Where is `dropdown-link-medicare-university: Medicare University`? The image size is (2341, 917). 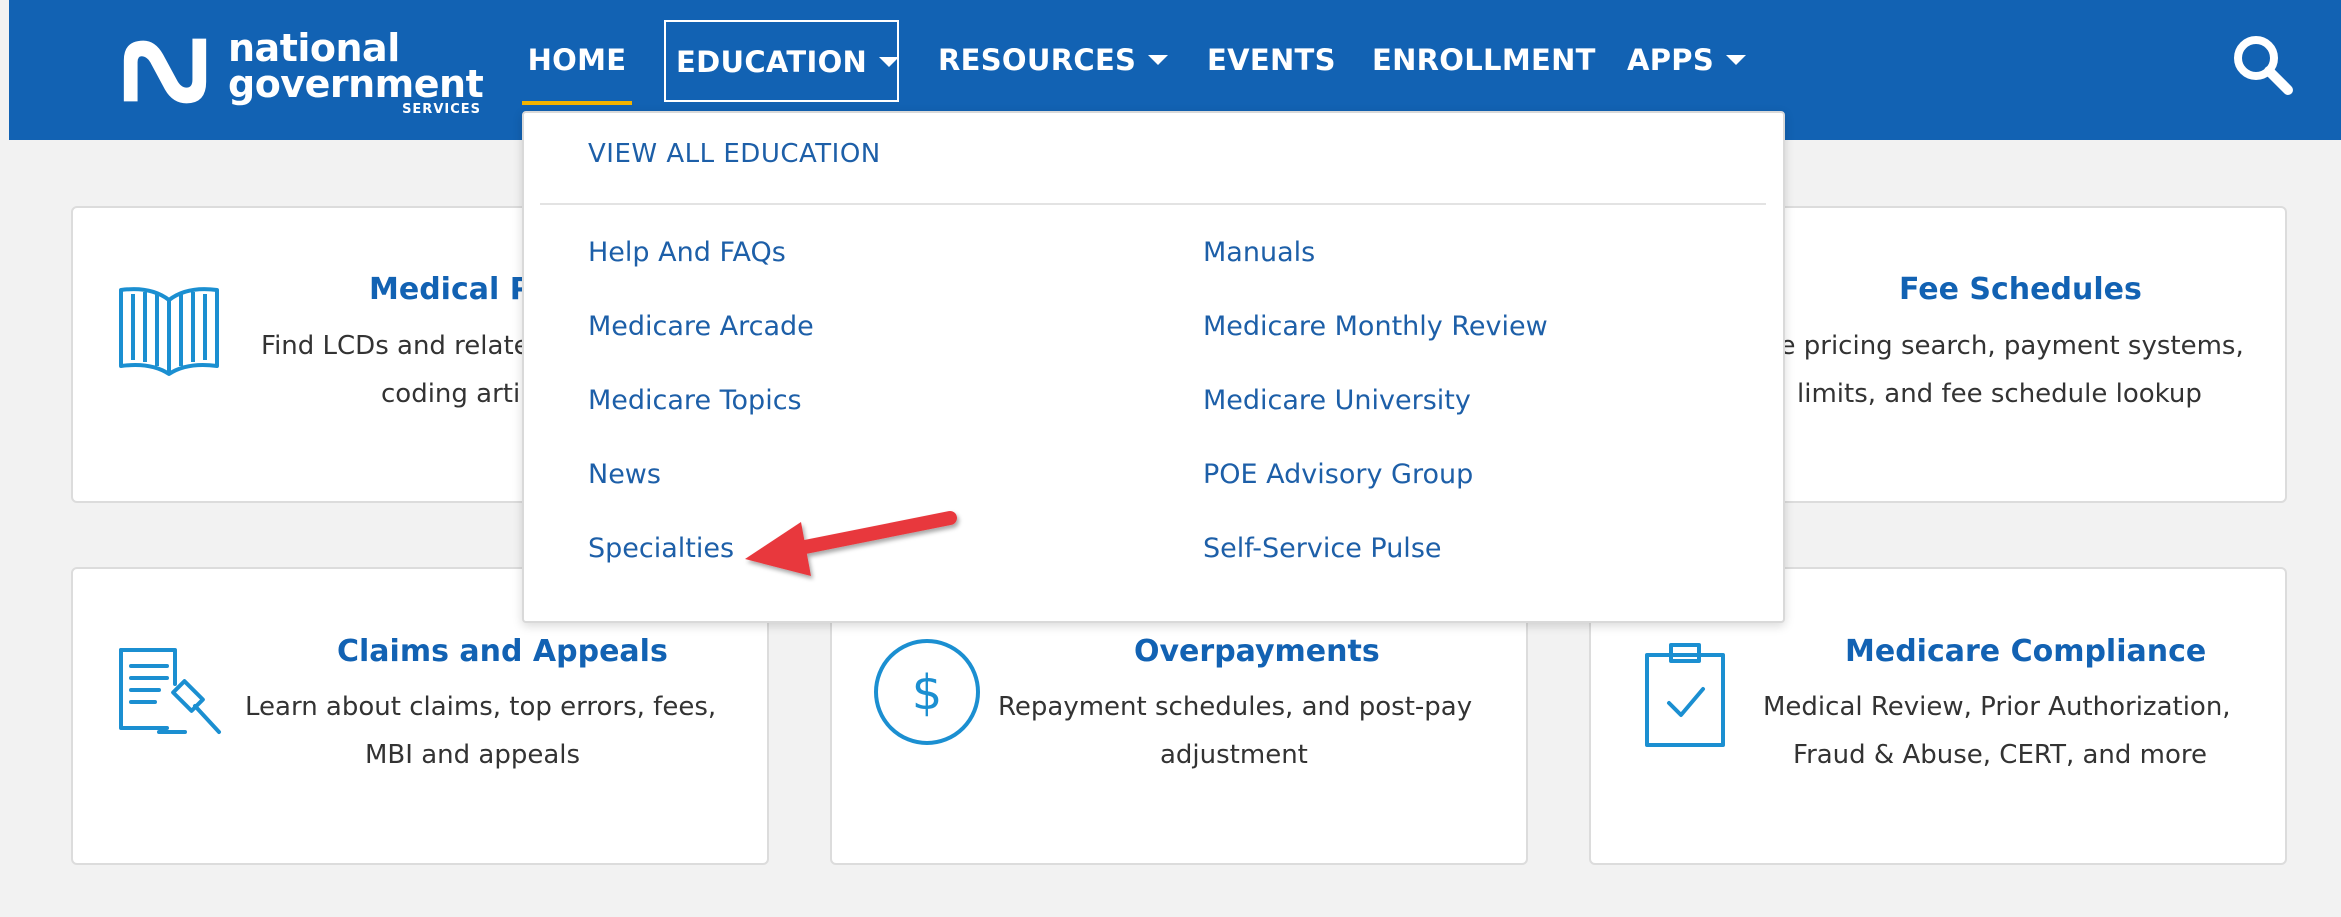 dropdown-link-medicare-university: Medicare University is located at coordinates (1337, 400).